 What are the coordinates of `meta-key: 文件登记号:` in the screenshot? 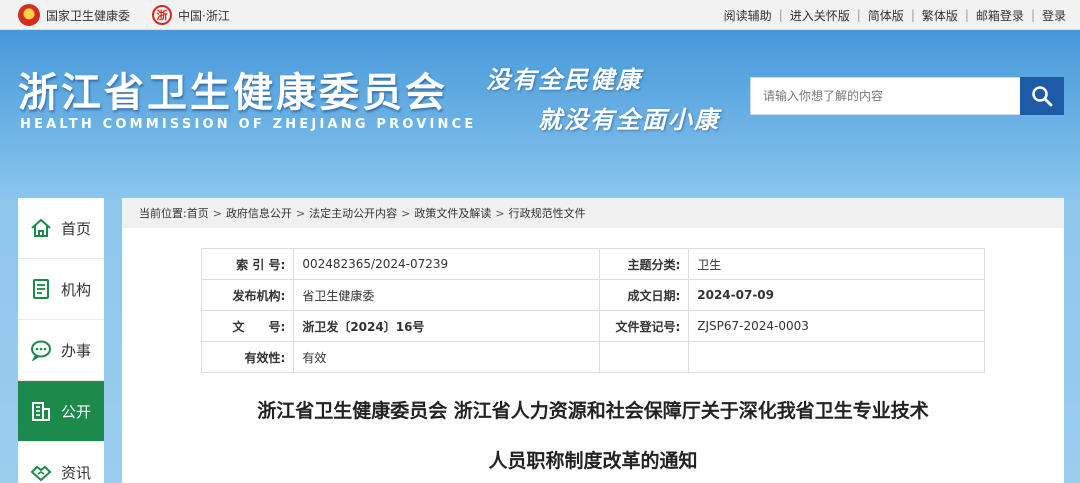 It's located at (644, 326).